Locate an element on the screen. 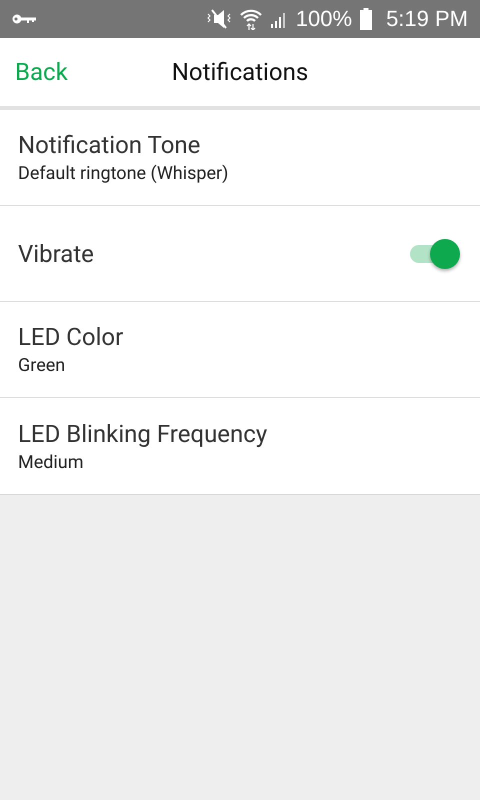 This screenshot has width=480, height=800. setting-value: Medium is located at coordinates (51, 462).